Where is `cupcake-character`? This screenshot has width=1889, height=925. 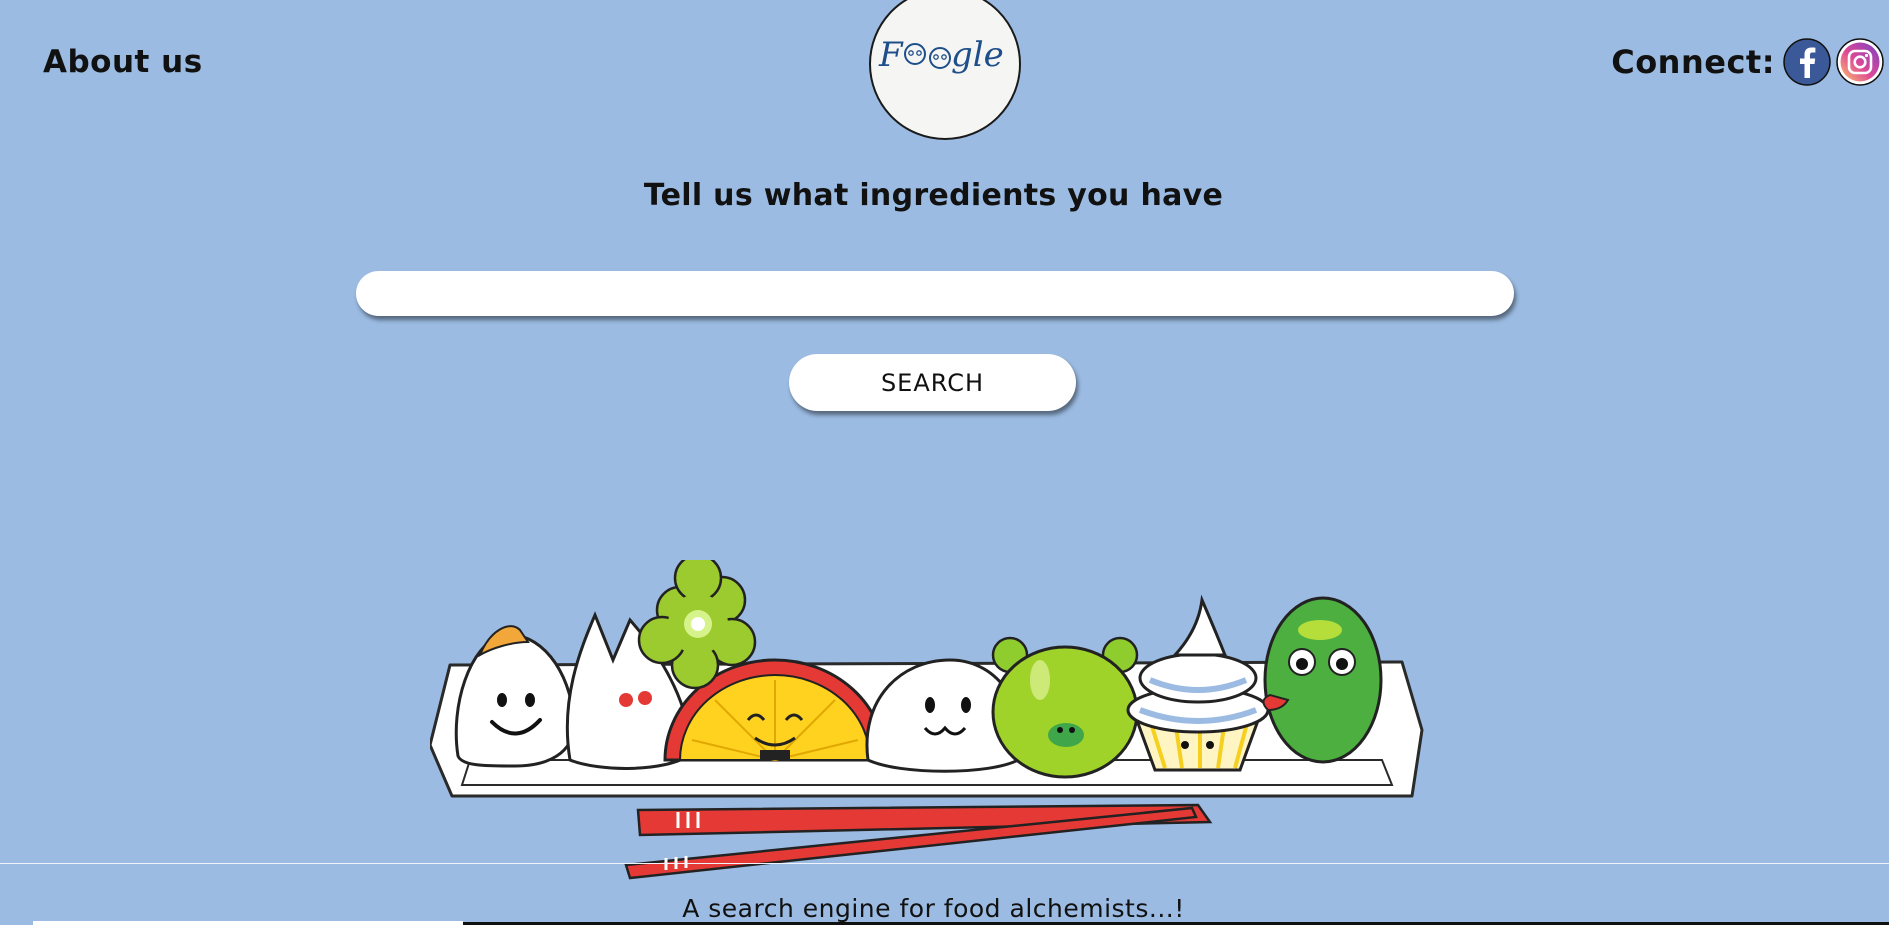
cupcake-character is located at coordinates (1198, 683).